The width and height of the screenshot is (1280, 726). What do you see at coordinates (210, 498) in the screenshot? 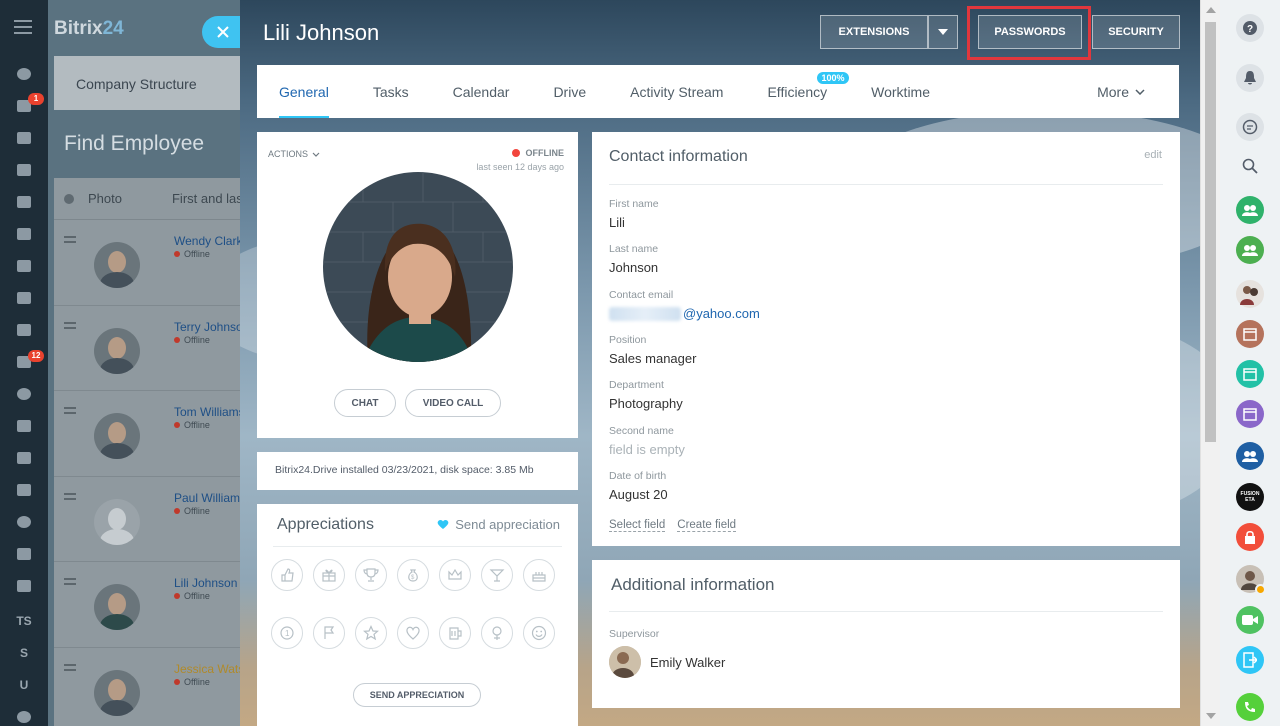
I see `employee-name: Paul Williams` at bounding box center [210, 498].